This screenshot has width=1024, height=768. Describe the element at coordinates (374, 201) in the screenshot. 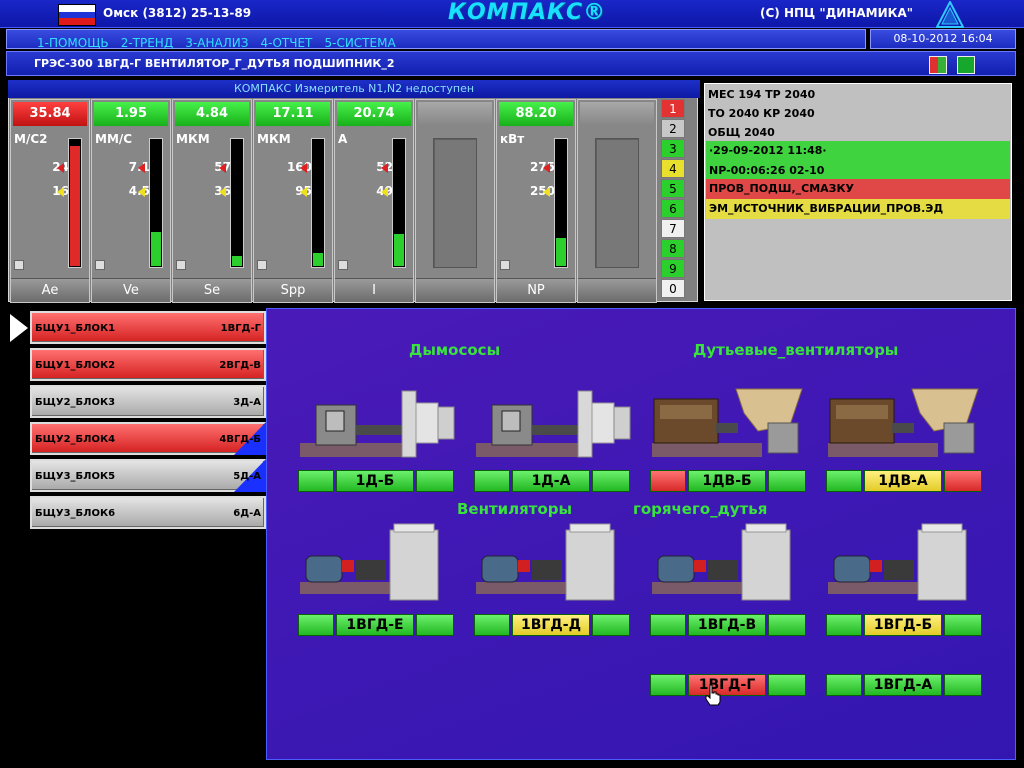

I see `gauge-5: 20.74 А 52 49 I` at that location.